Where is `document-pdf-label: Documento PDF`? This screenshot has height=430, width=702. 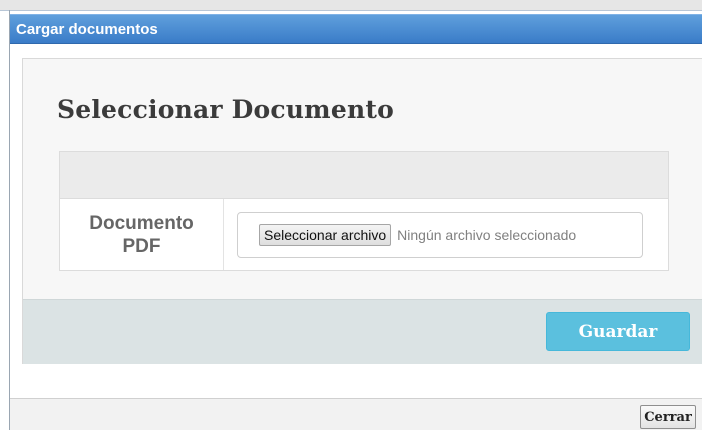 document-pdf-label: Documento PDF is located at coordinates (141, 234).